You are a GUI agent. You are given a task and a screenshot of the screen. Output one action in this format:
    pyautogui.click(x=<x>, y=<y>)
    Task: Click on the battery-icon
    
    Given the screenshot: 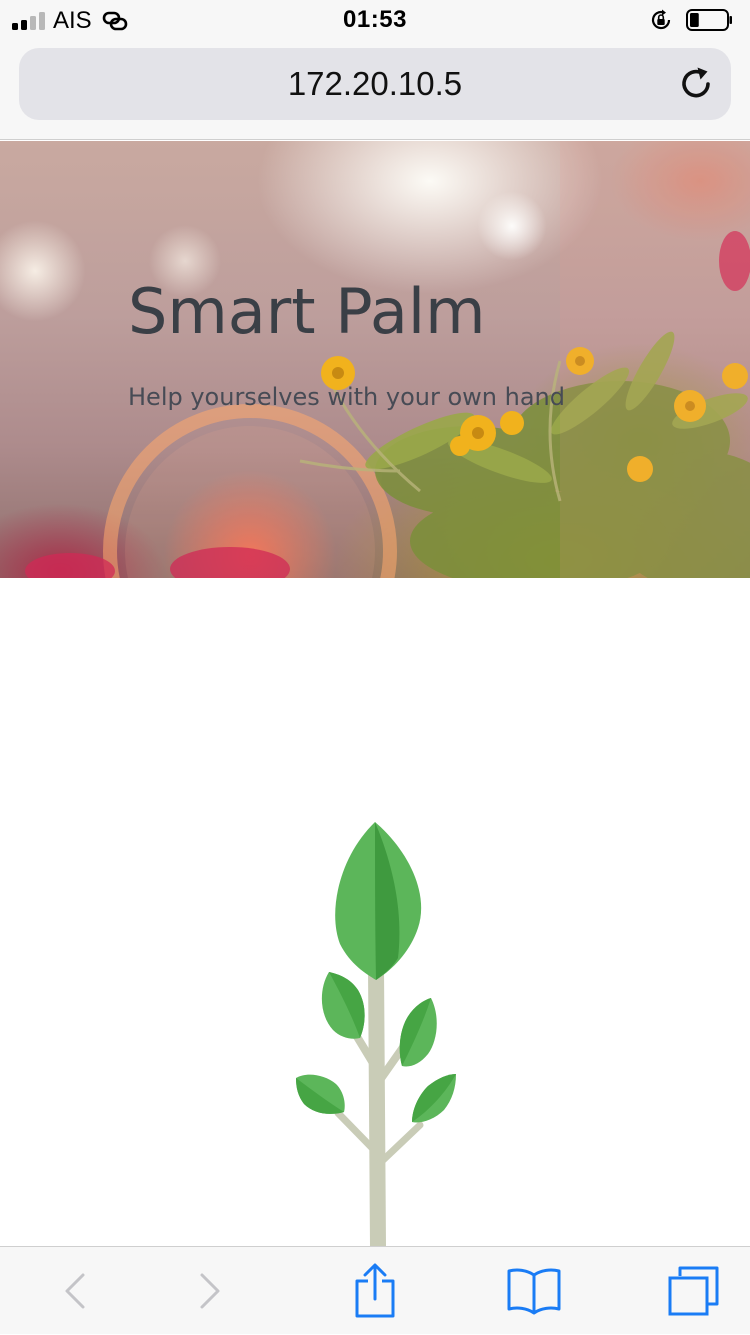 What is the action you would take?
    pyautogui.click(x=709, y=20)
    